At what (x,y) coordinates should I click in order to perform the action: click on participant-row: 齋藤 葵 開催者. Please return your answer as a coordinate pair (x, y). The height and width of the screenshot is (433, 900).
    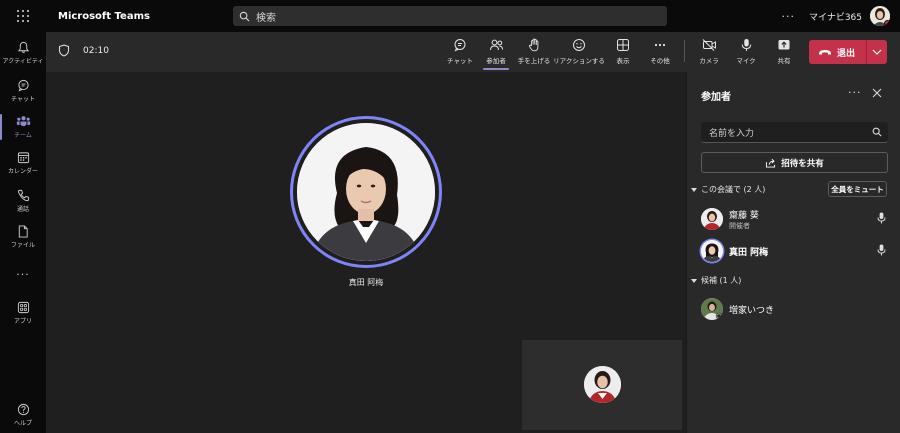
    Looking at the image, I should click on (796, 220).